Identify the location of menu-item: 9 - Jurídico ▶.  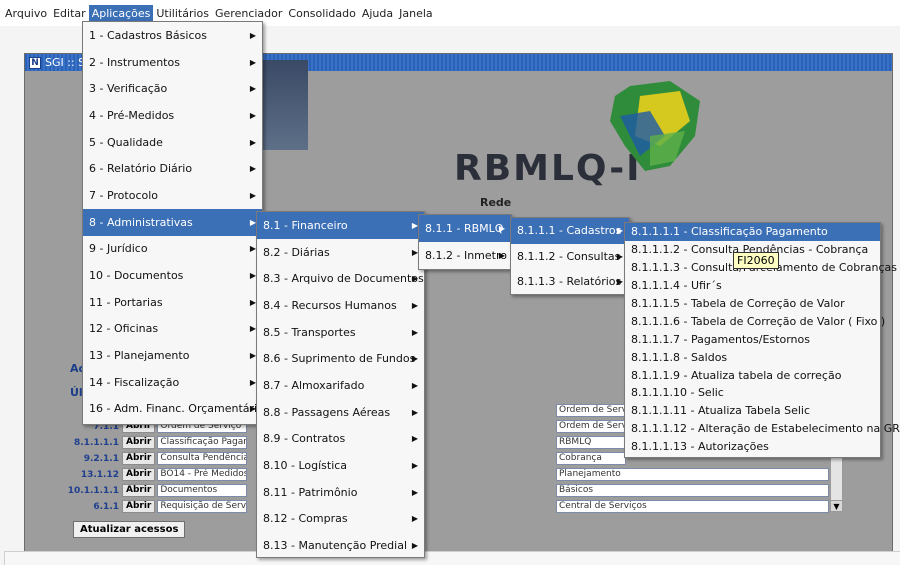
(172, 249).